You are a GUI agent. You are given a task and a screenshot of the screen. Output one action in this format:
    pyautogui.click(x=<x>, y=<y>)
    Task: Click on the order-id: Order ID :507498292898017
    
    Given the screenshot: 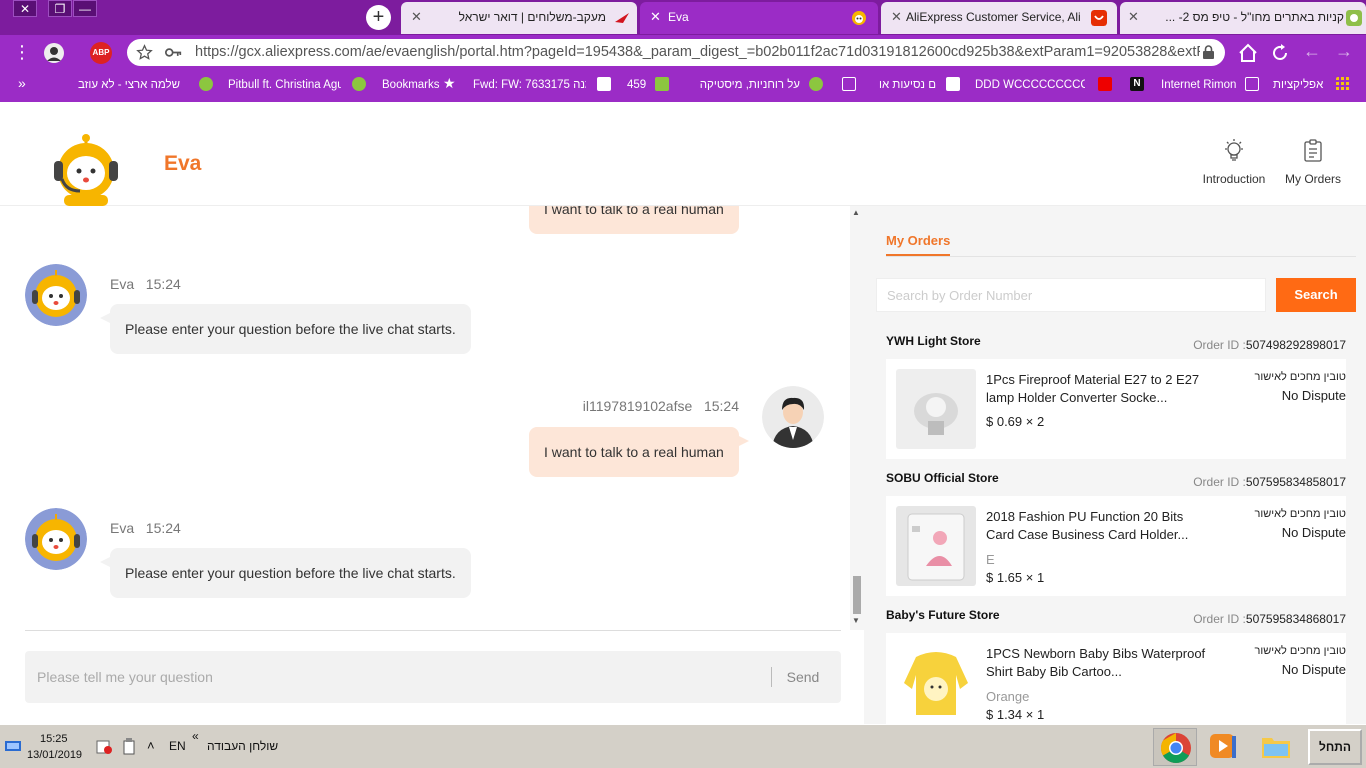 What is the action you would take?
    pyautogui.click(x=1269, y=345)
    